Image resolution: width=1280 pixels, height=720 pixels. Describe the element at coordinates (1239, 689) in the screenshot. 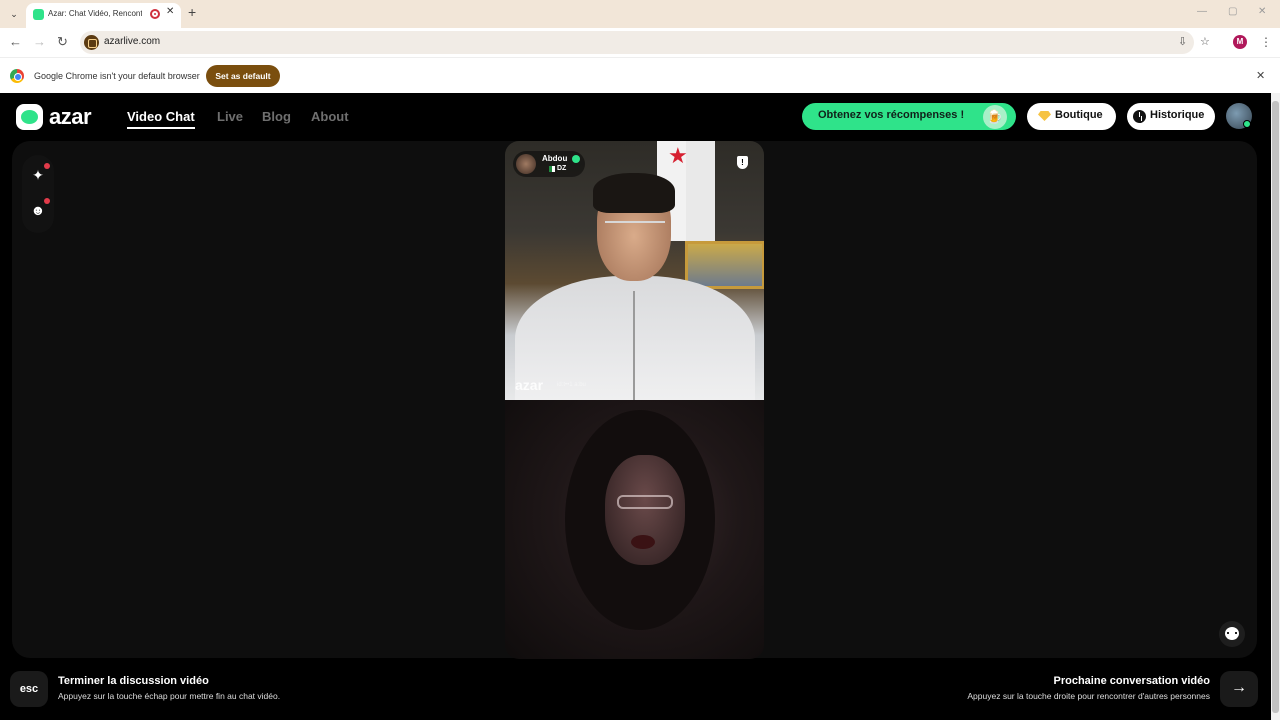

I see `next-chat-arrow-button: →` at that location.